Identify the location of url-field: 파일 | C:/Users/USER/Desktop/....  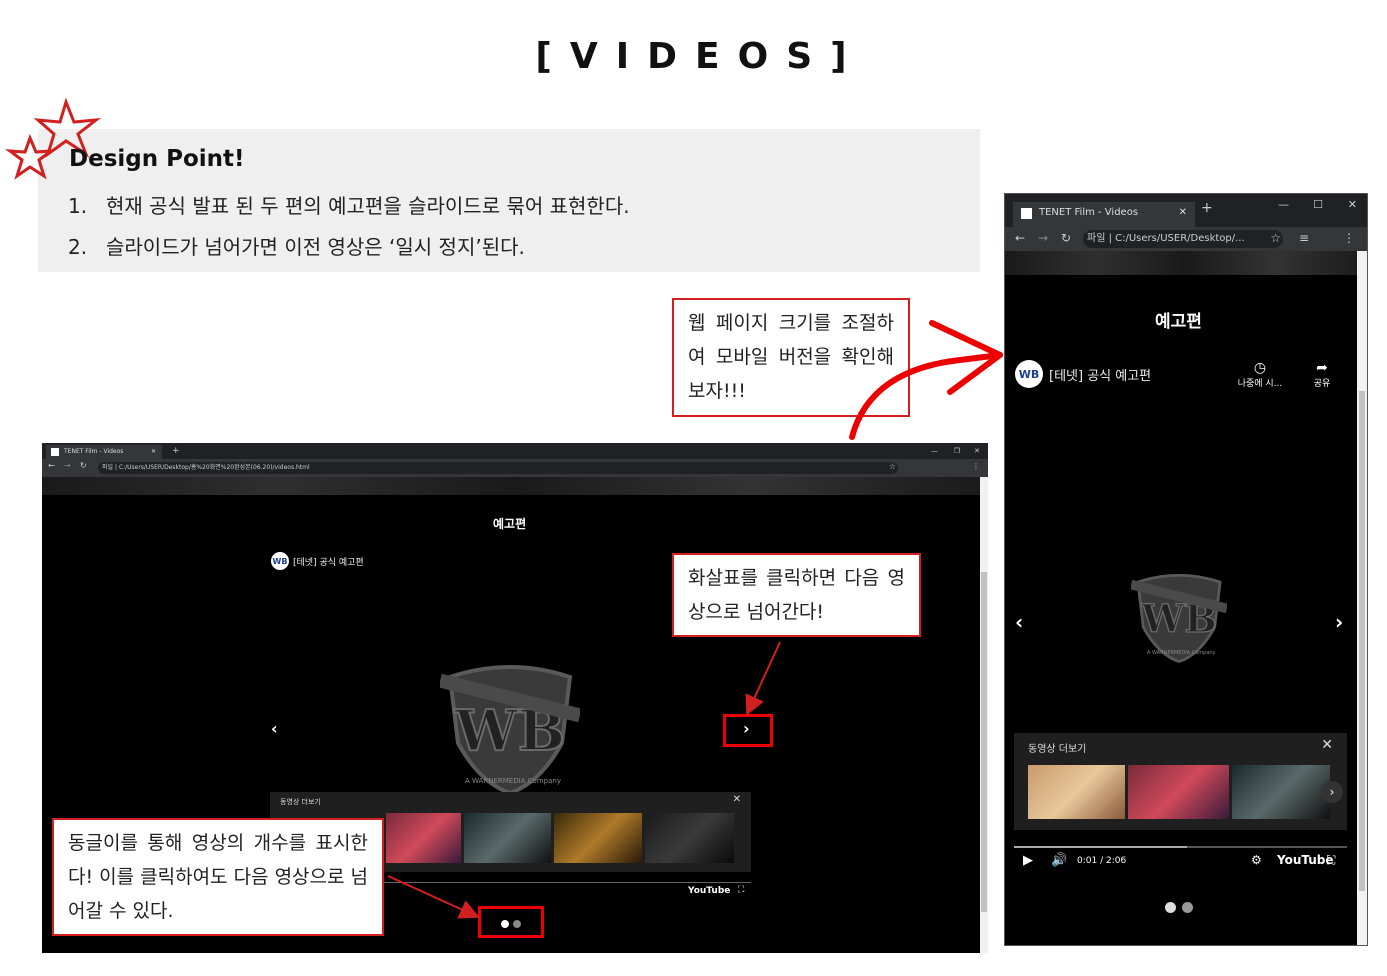
(1183, 239).